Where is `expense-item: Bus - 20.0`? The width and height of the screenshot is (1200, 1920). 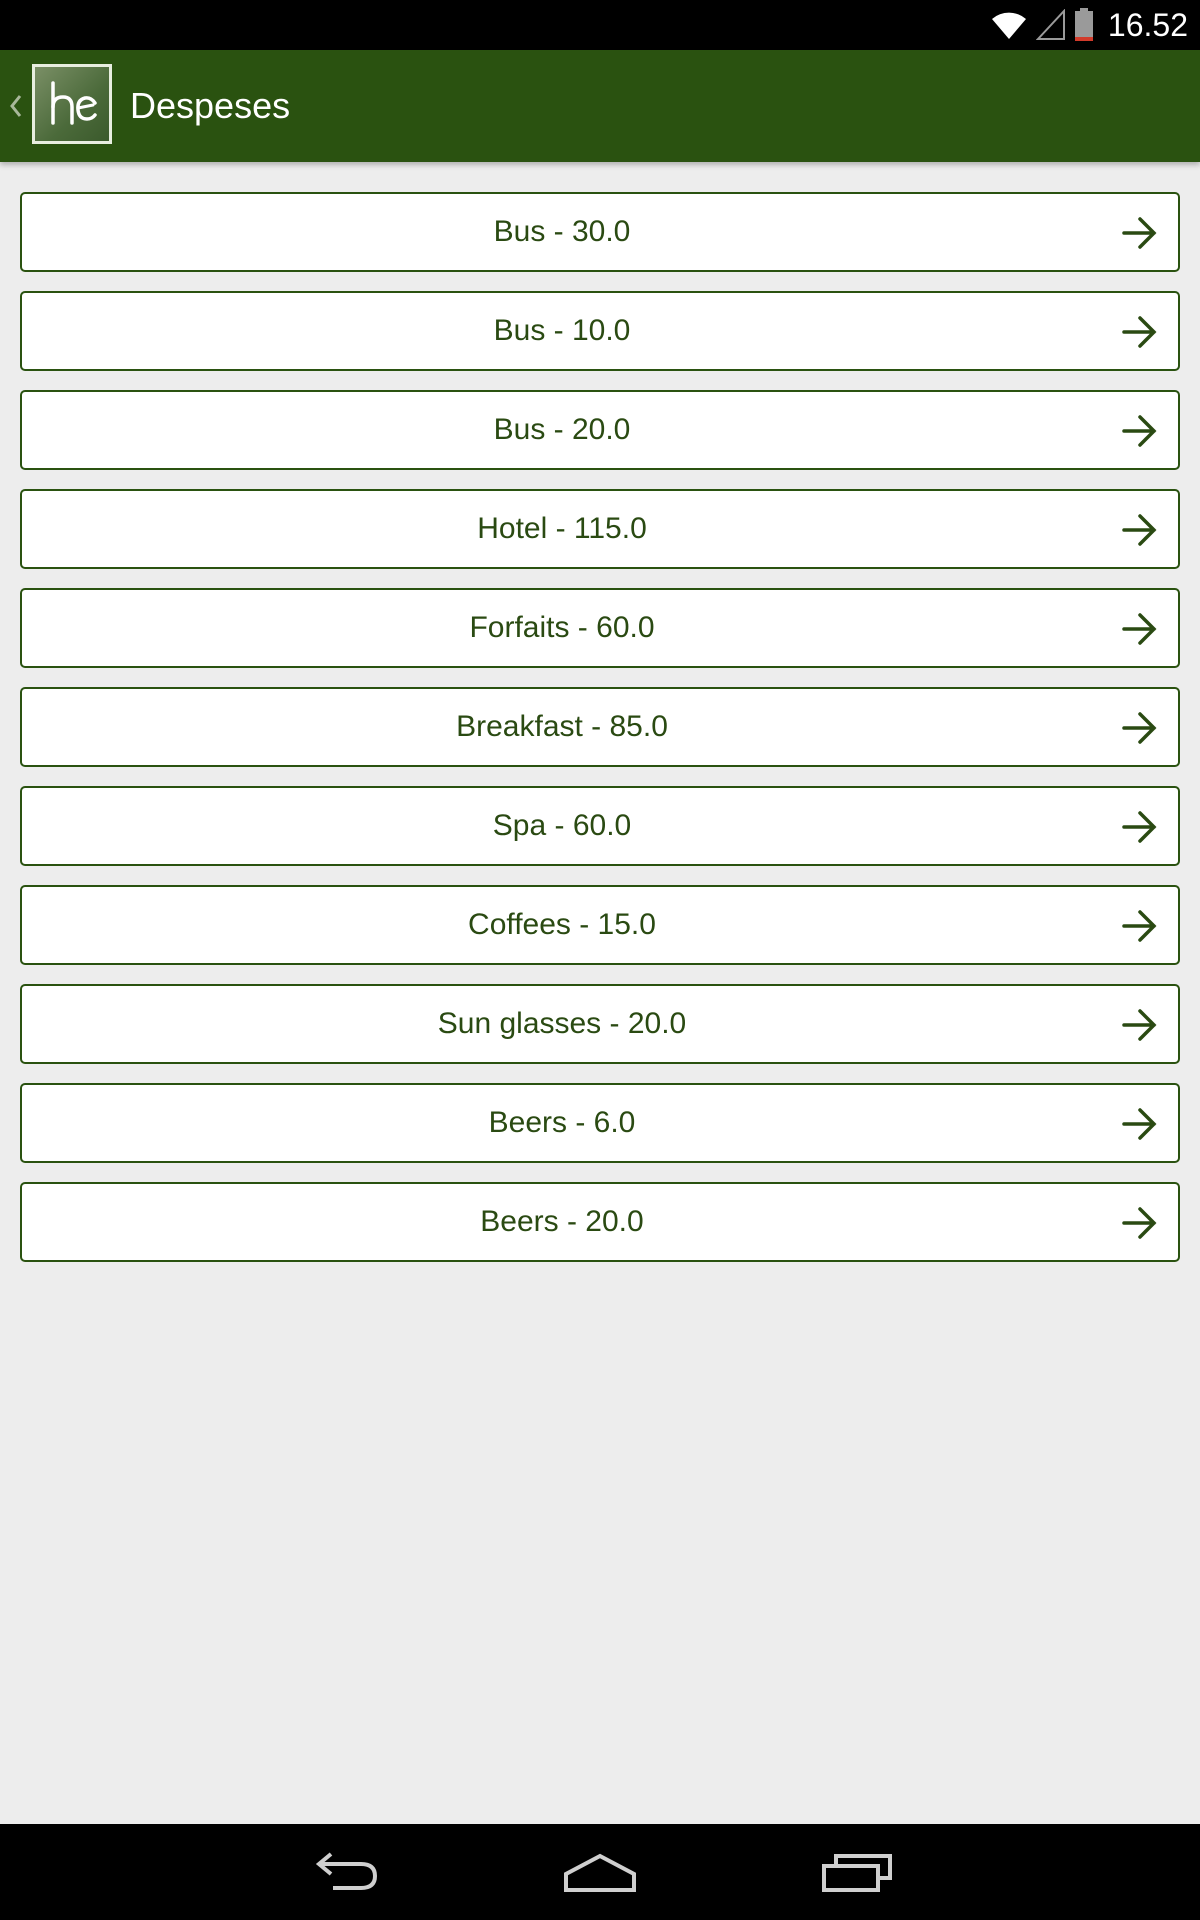 expense-item: Bus - 20.0 is located at coordinates (600, 430).